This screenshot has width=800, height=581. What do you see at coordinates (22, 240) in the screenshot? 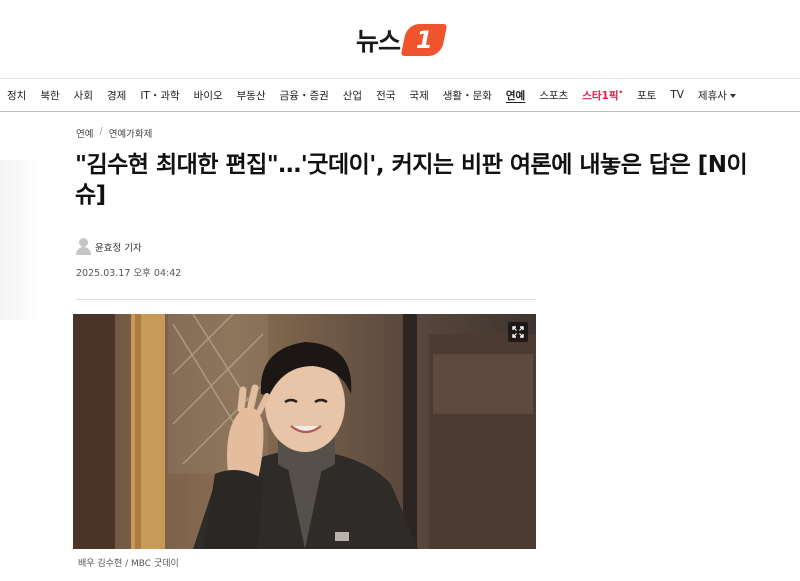
I see `side-shadow` at bounding box center [22, 240].